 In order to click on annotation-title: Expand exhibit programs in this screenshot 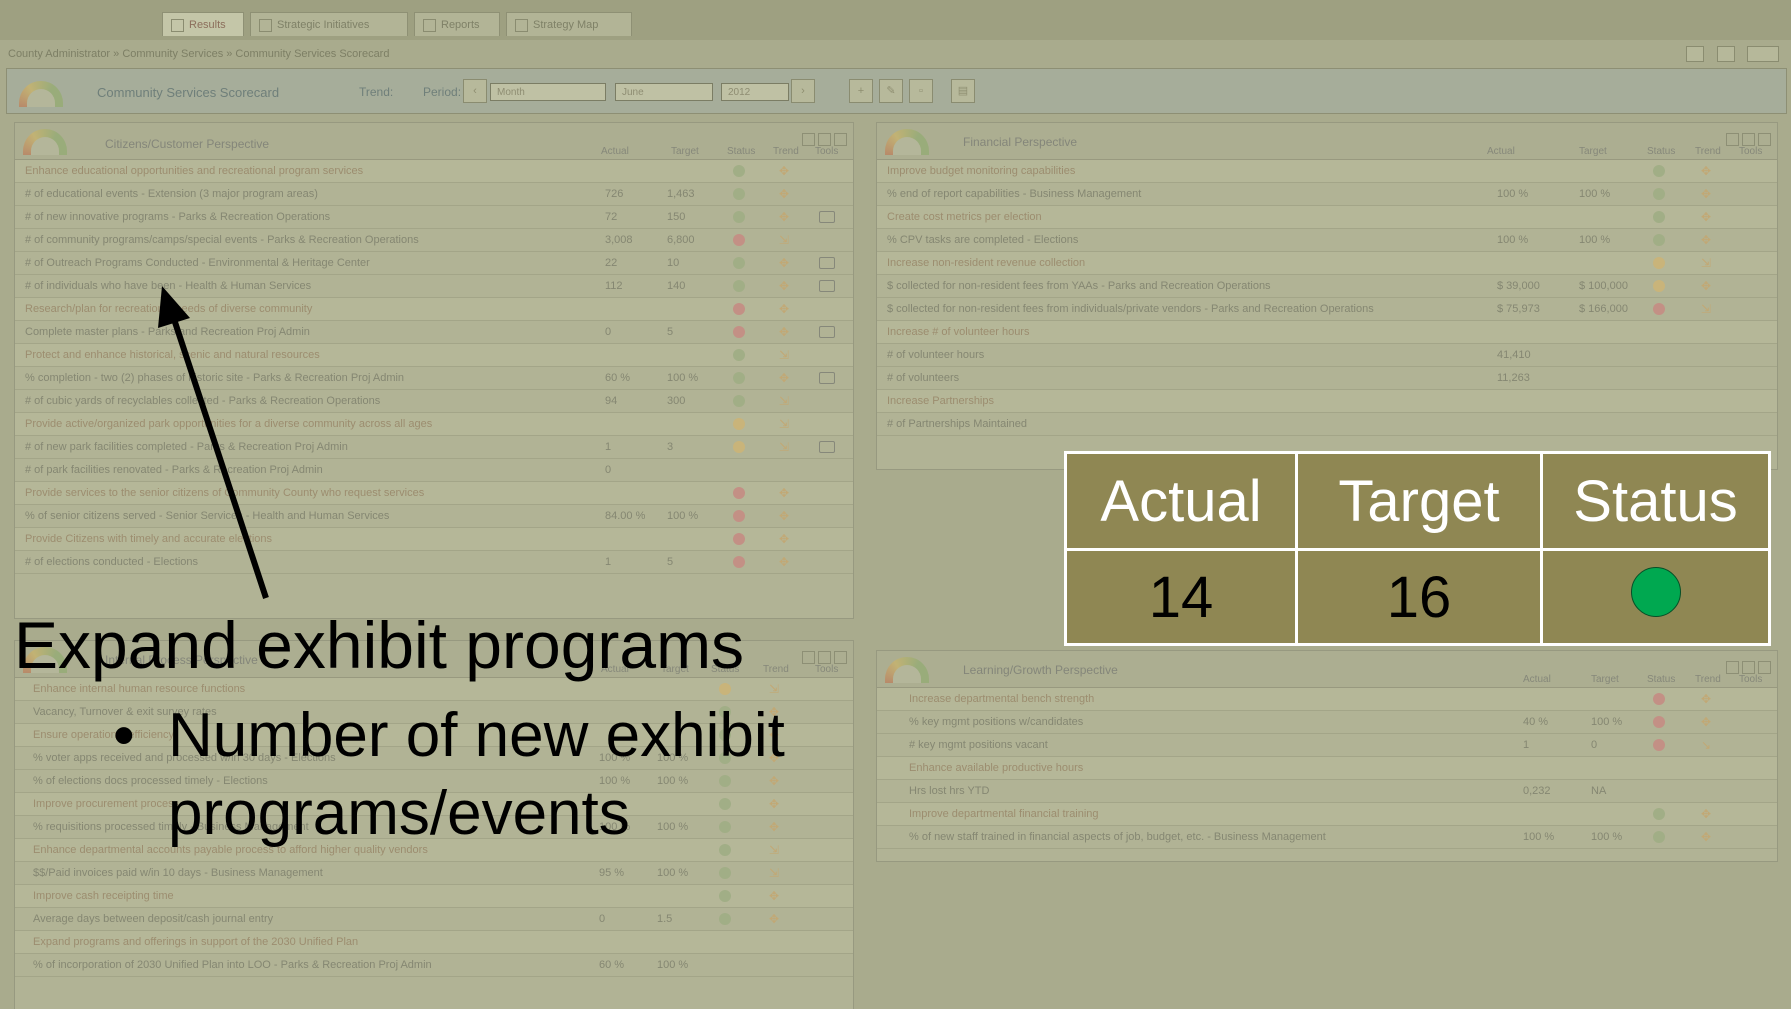, I will do `click(379, 645)`.